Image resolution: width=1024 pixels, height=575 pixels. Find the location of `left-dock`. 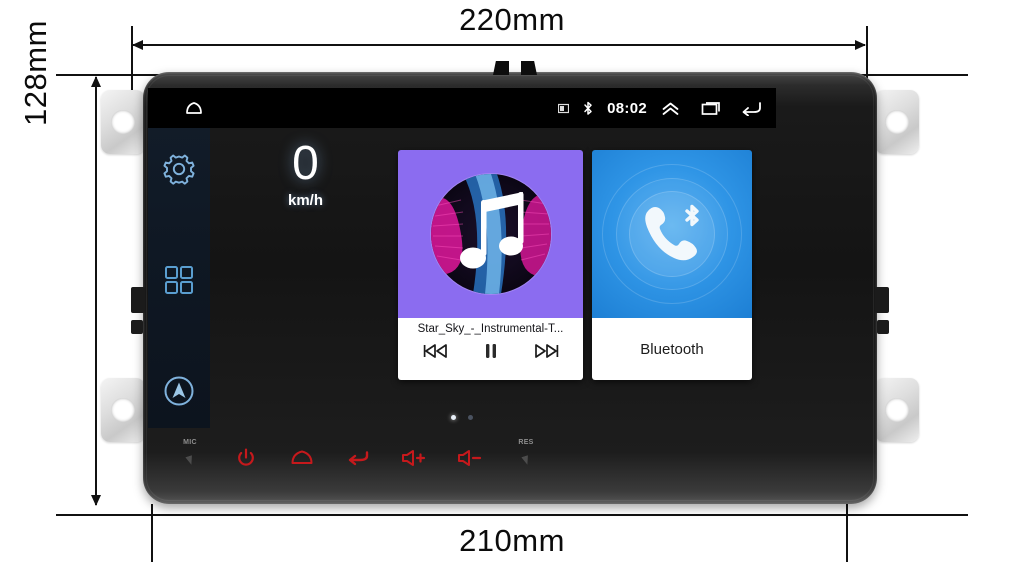

left-dock is located at coordinates (179, 278).